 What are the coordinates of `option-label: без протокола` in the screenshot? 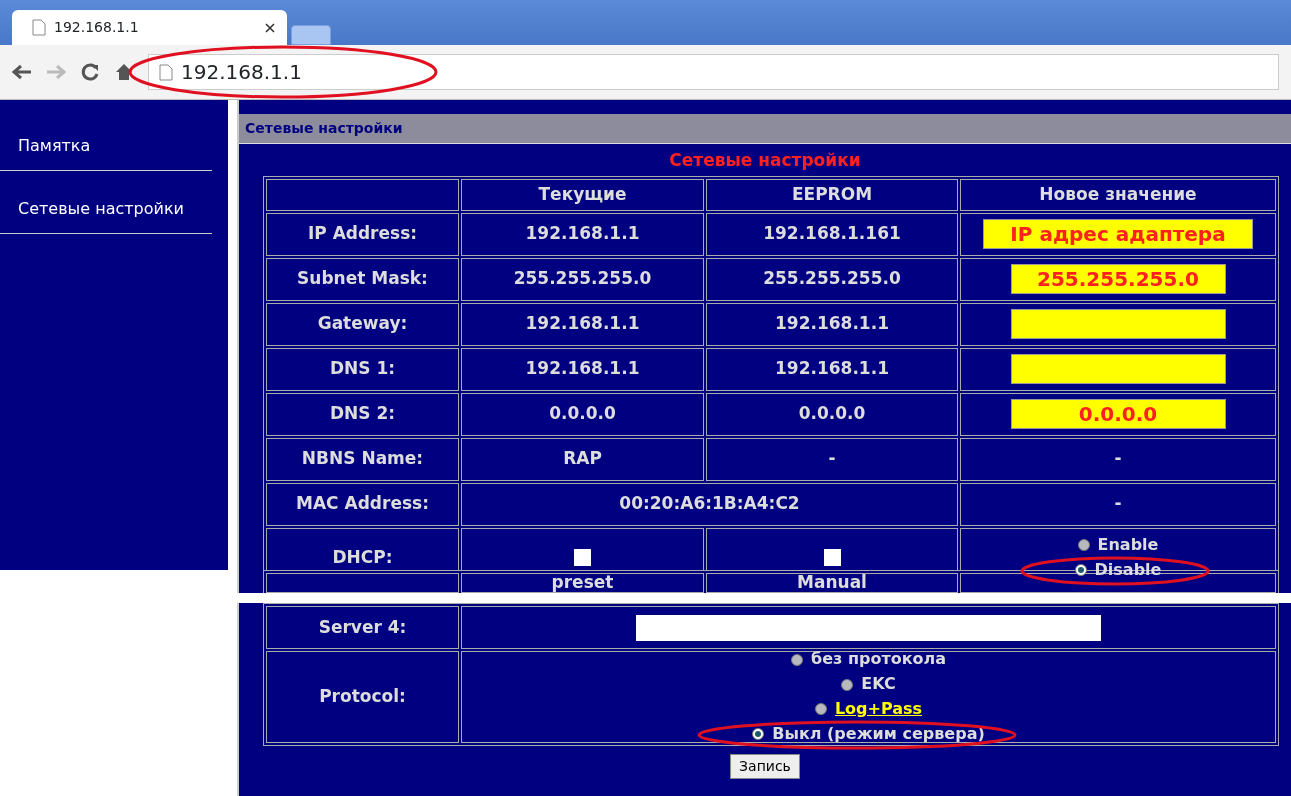 It's located at (878, 660).